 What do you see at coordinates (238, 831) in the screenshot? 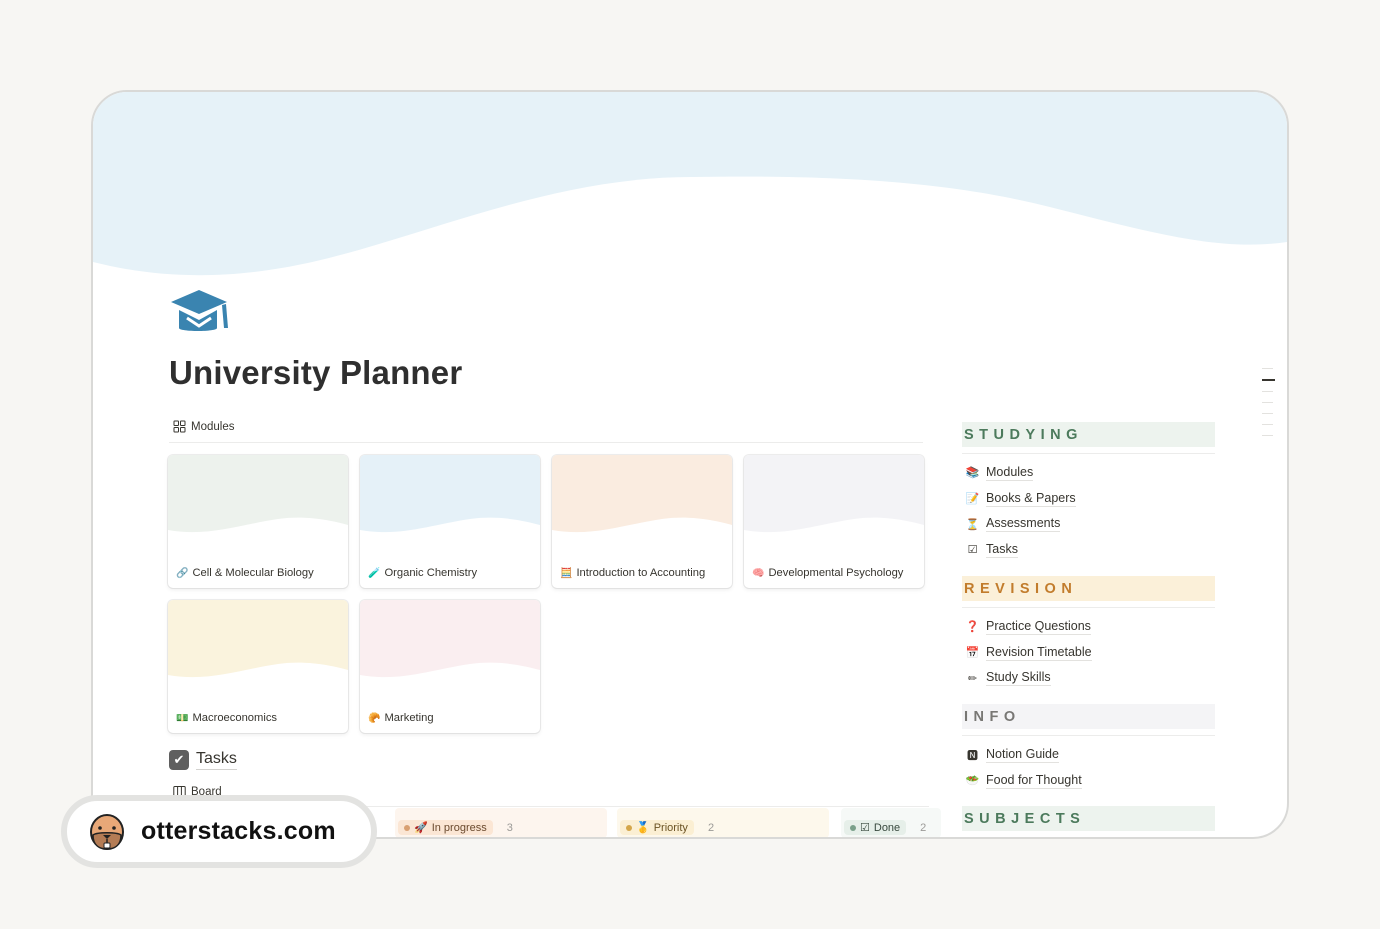
I see `watermark-text: otterstacks.com` at bounding box center [238, 831].